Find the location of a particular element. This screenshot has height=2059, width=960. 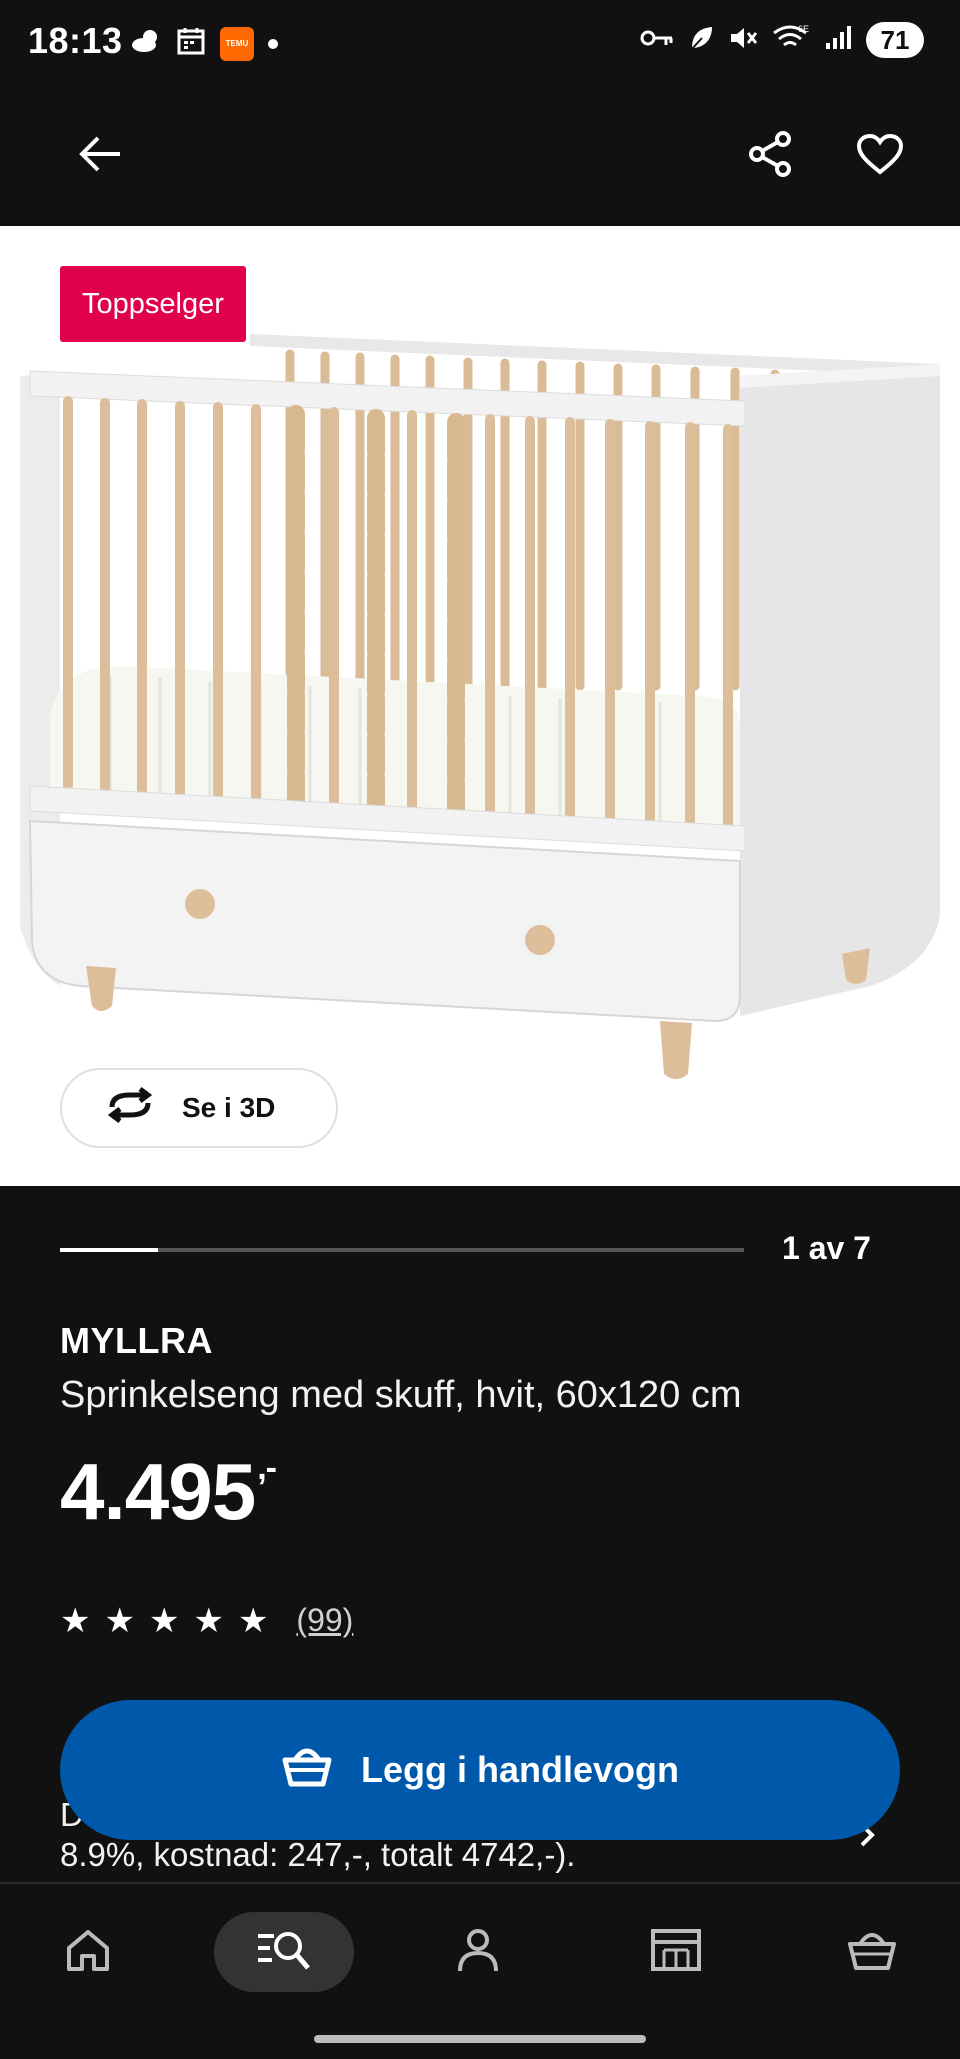

product-price: 4.495,- is located at coordinates (168, 1492).